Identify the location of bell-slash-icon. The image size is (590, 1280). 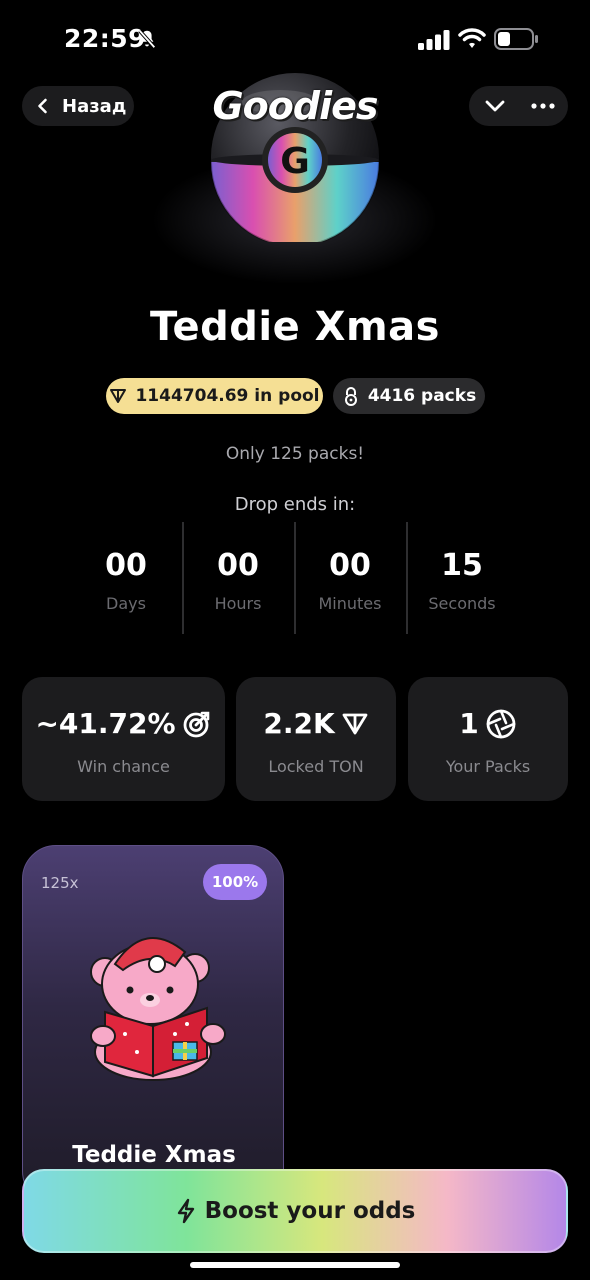
(147, 39).